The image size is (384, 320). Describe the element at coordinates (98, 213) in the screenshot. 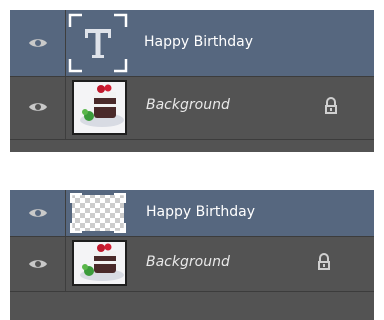

I see `transparent-thumbnail` at that location.